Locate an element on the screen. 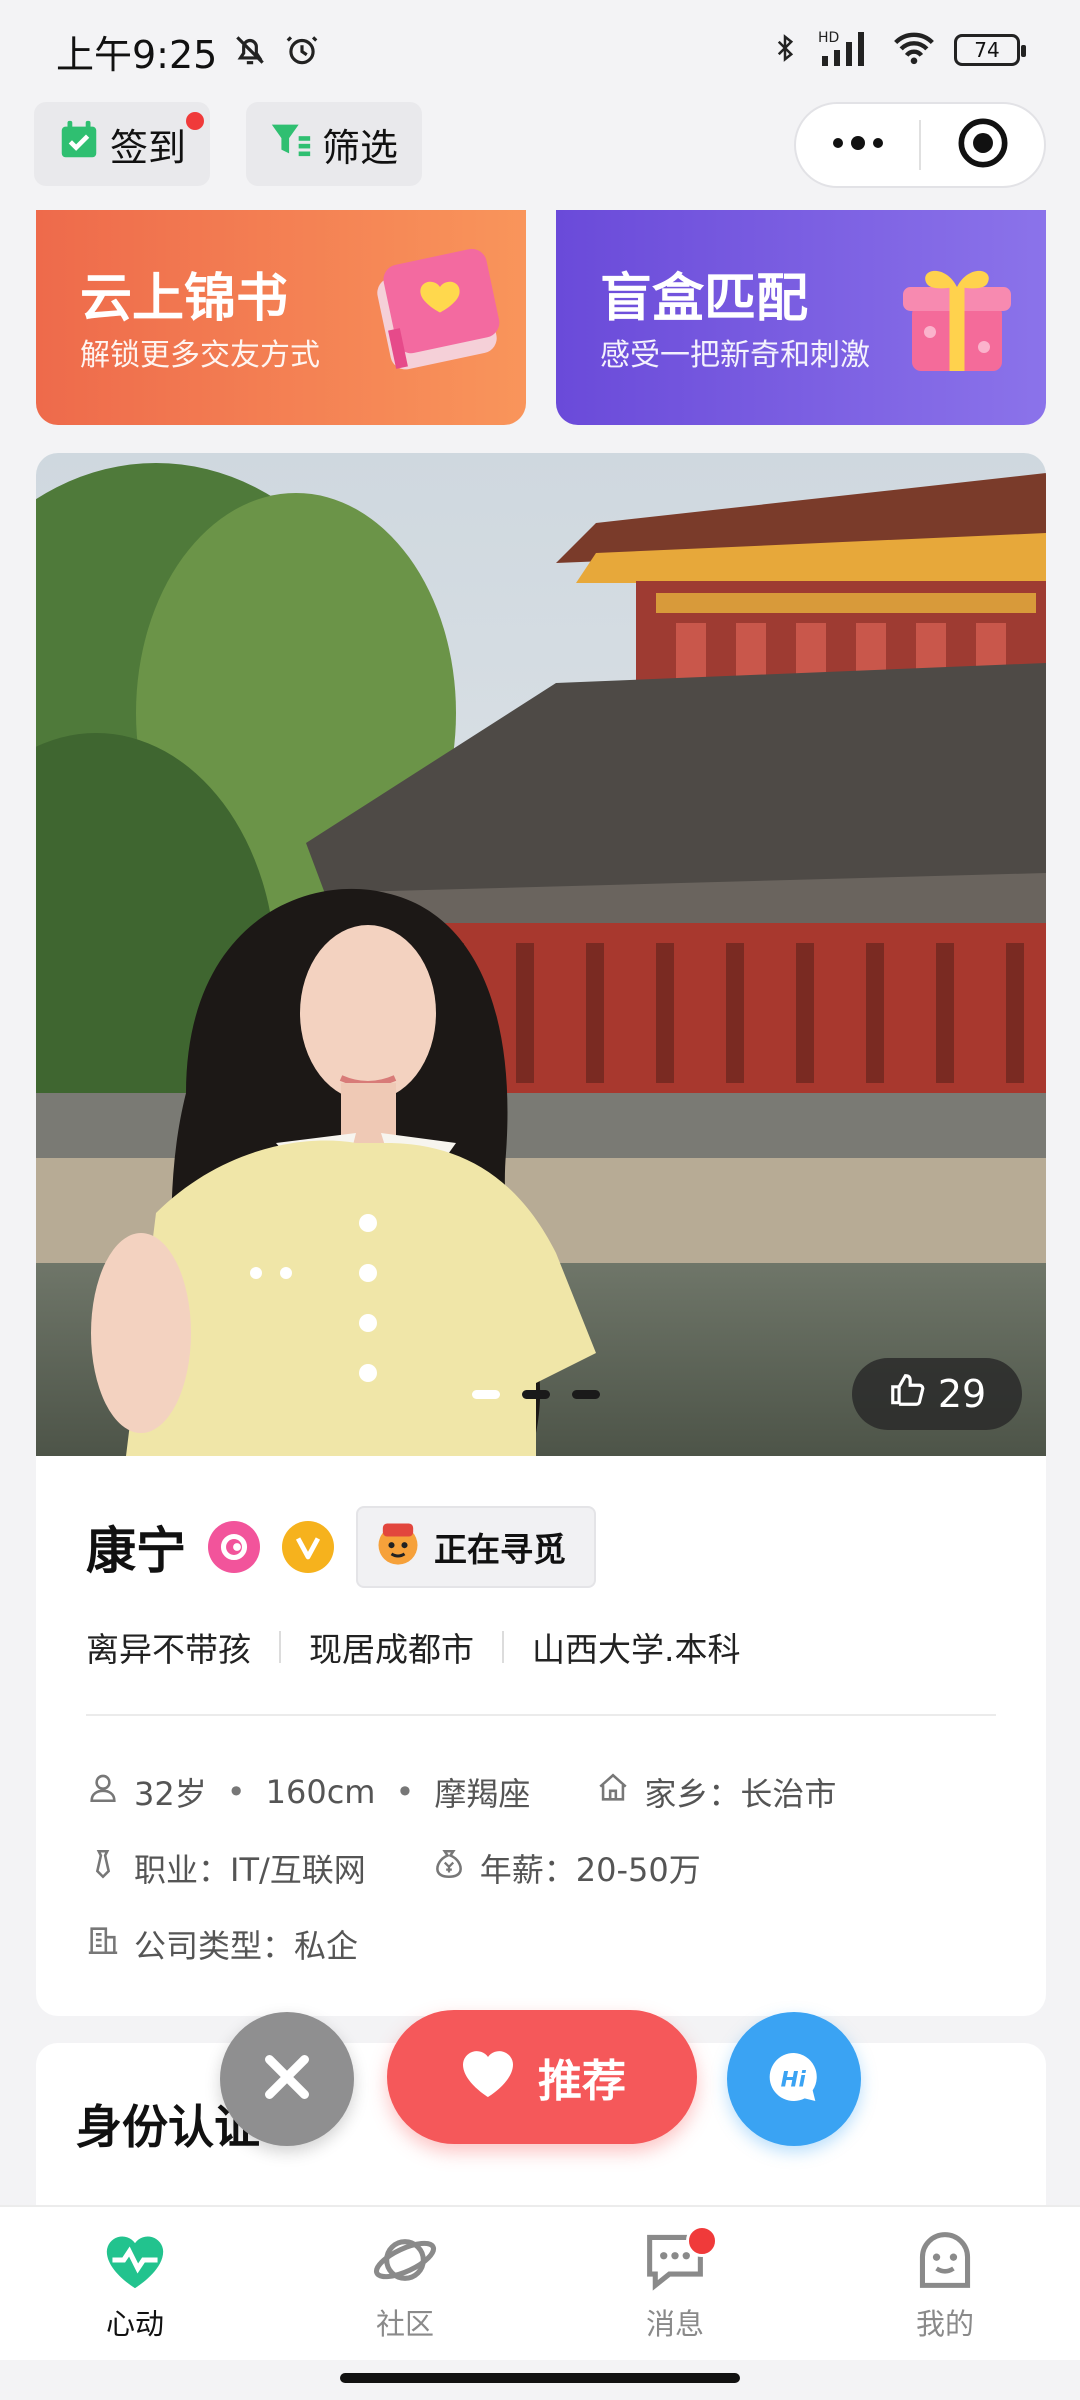 Image resolution: width=1080 pixels, height=2400 pixels. gift-box-icon is located at coordinates (957, 313).